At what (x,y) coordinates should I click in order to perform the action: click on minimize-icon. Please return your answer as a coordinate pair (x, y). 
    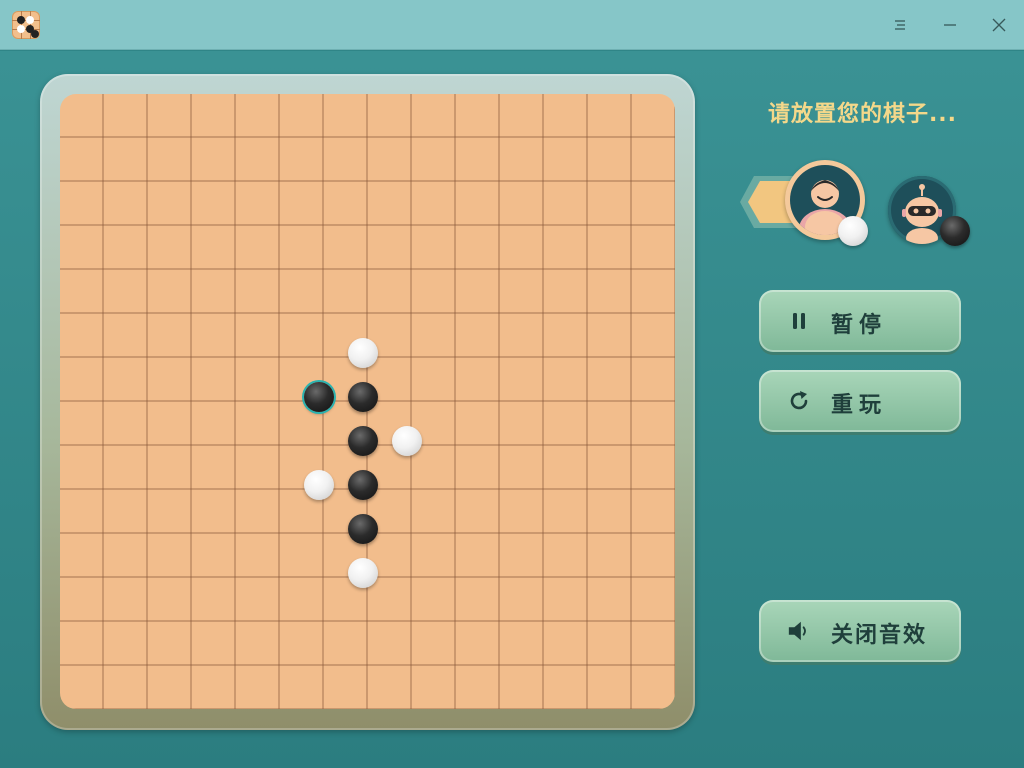
    Looking at the image, I should click on (950, 25).